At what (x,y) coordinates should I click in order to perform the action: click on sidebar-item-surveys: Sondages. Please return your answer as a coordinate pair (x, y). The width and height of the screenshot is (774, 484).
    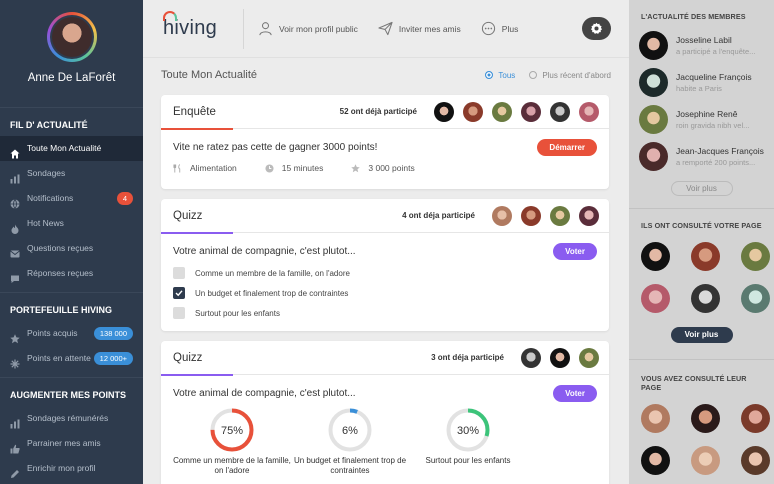
    Looking at the image, I should click on (71, 173).